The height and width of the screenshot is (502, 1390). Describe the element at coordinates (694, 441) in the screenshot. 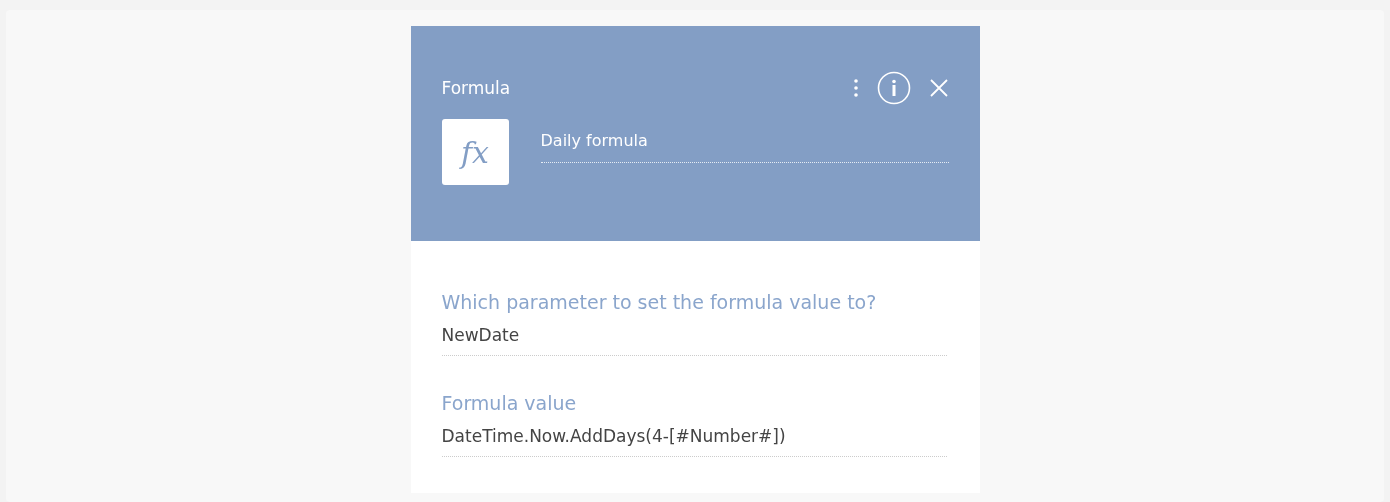

I see `input-field: DateTime.Now.AddDays(4-[#Number#])` at that location.